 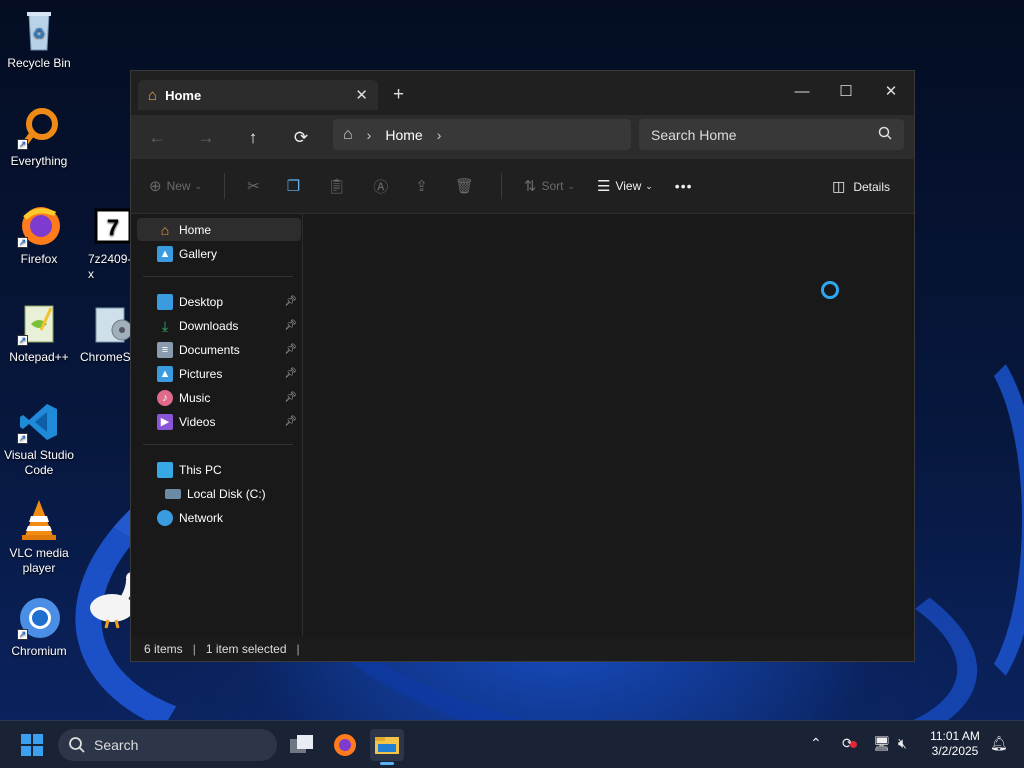 What do you see at coordinates (684, 186) in the screenshot?
I see `more-options-button: •••` at bounding box center [684, 186].